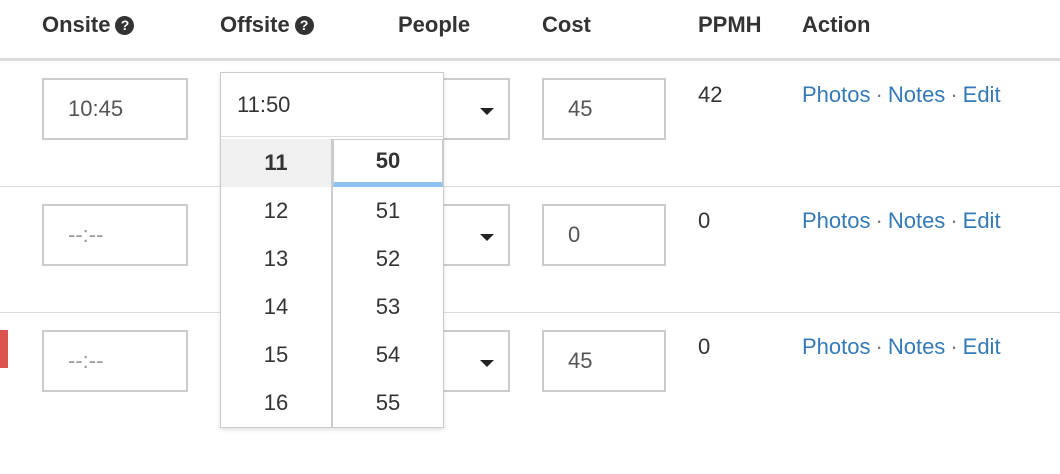 The height and width of the screenshot is (474, 1060). What do you see at coordinates (4, 349) in the screenshot?
I see `row-status-flag` at bounding box center [4, 349].